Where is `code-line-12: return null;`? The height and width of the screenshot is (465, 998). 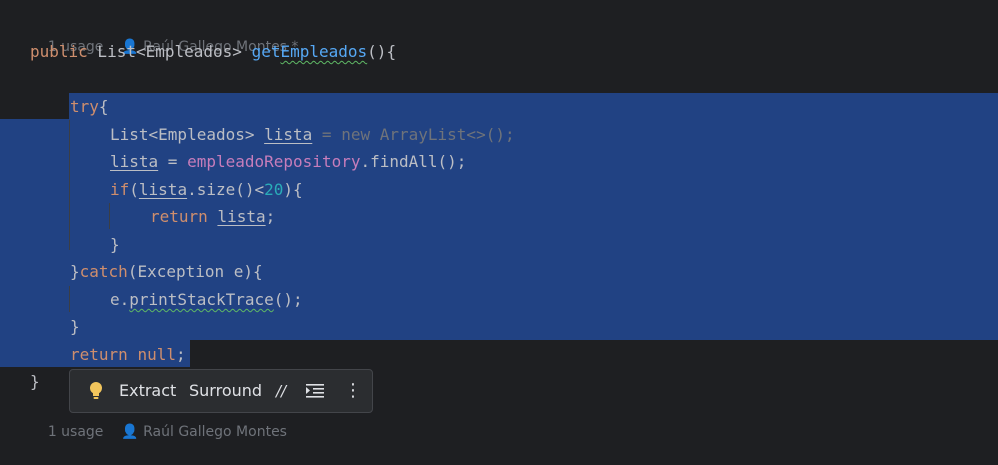
code-line-12: return null; is located at coordinates (128, 354).